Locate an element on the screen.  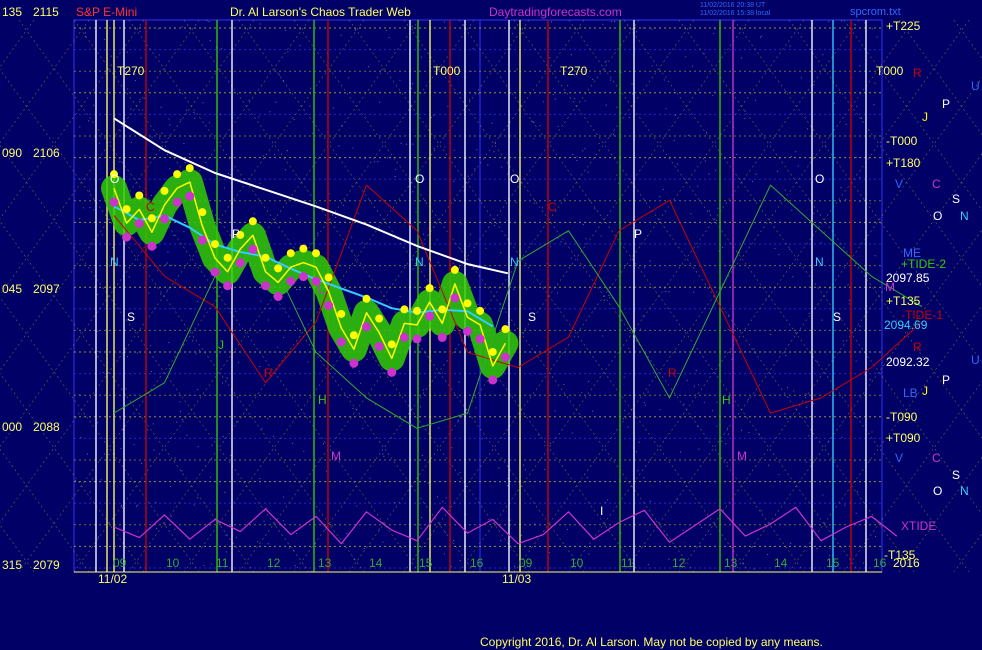
chart-label: N is located at coordinates (114, 262).